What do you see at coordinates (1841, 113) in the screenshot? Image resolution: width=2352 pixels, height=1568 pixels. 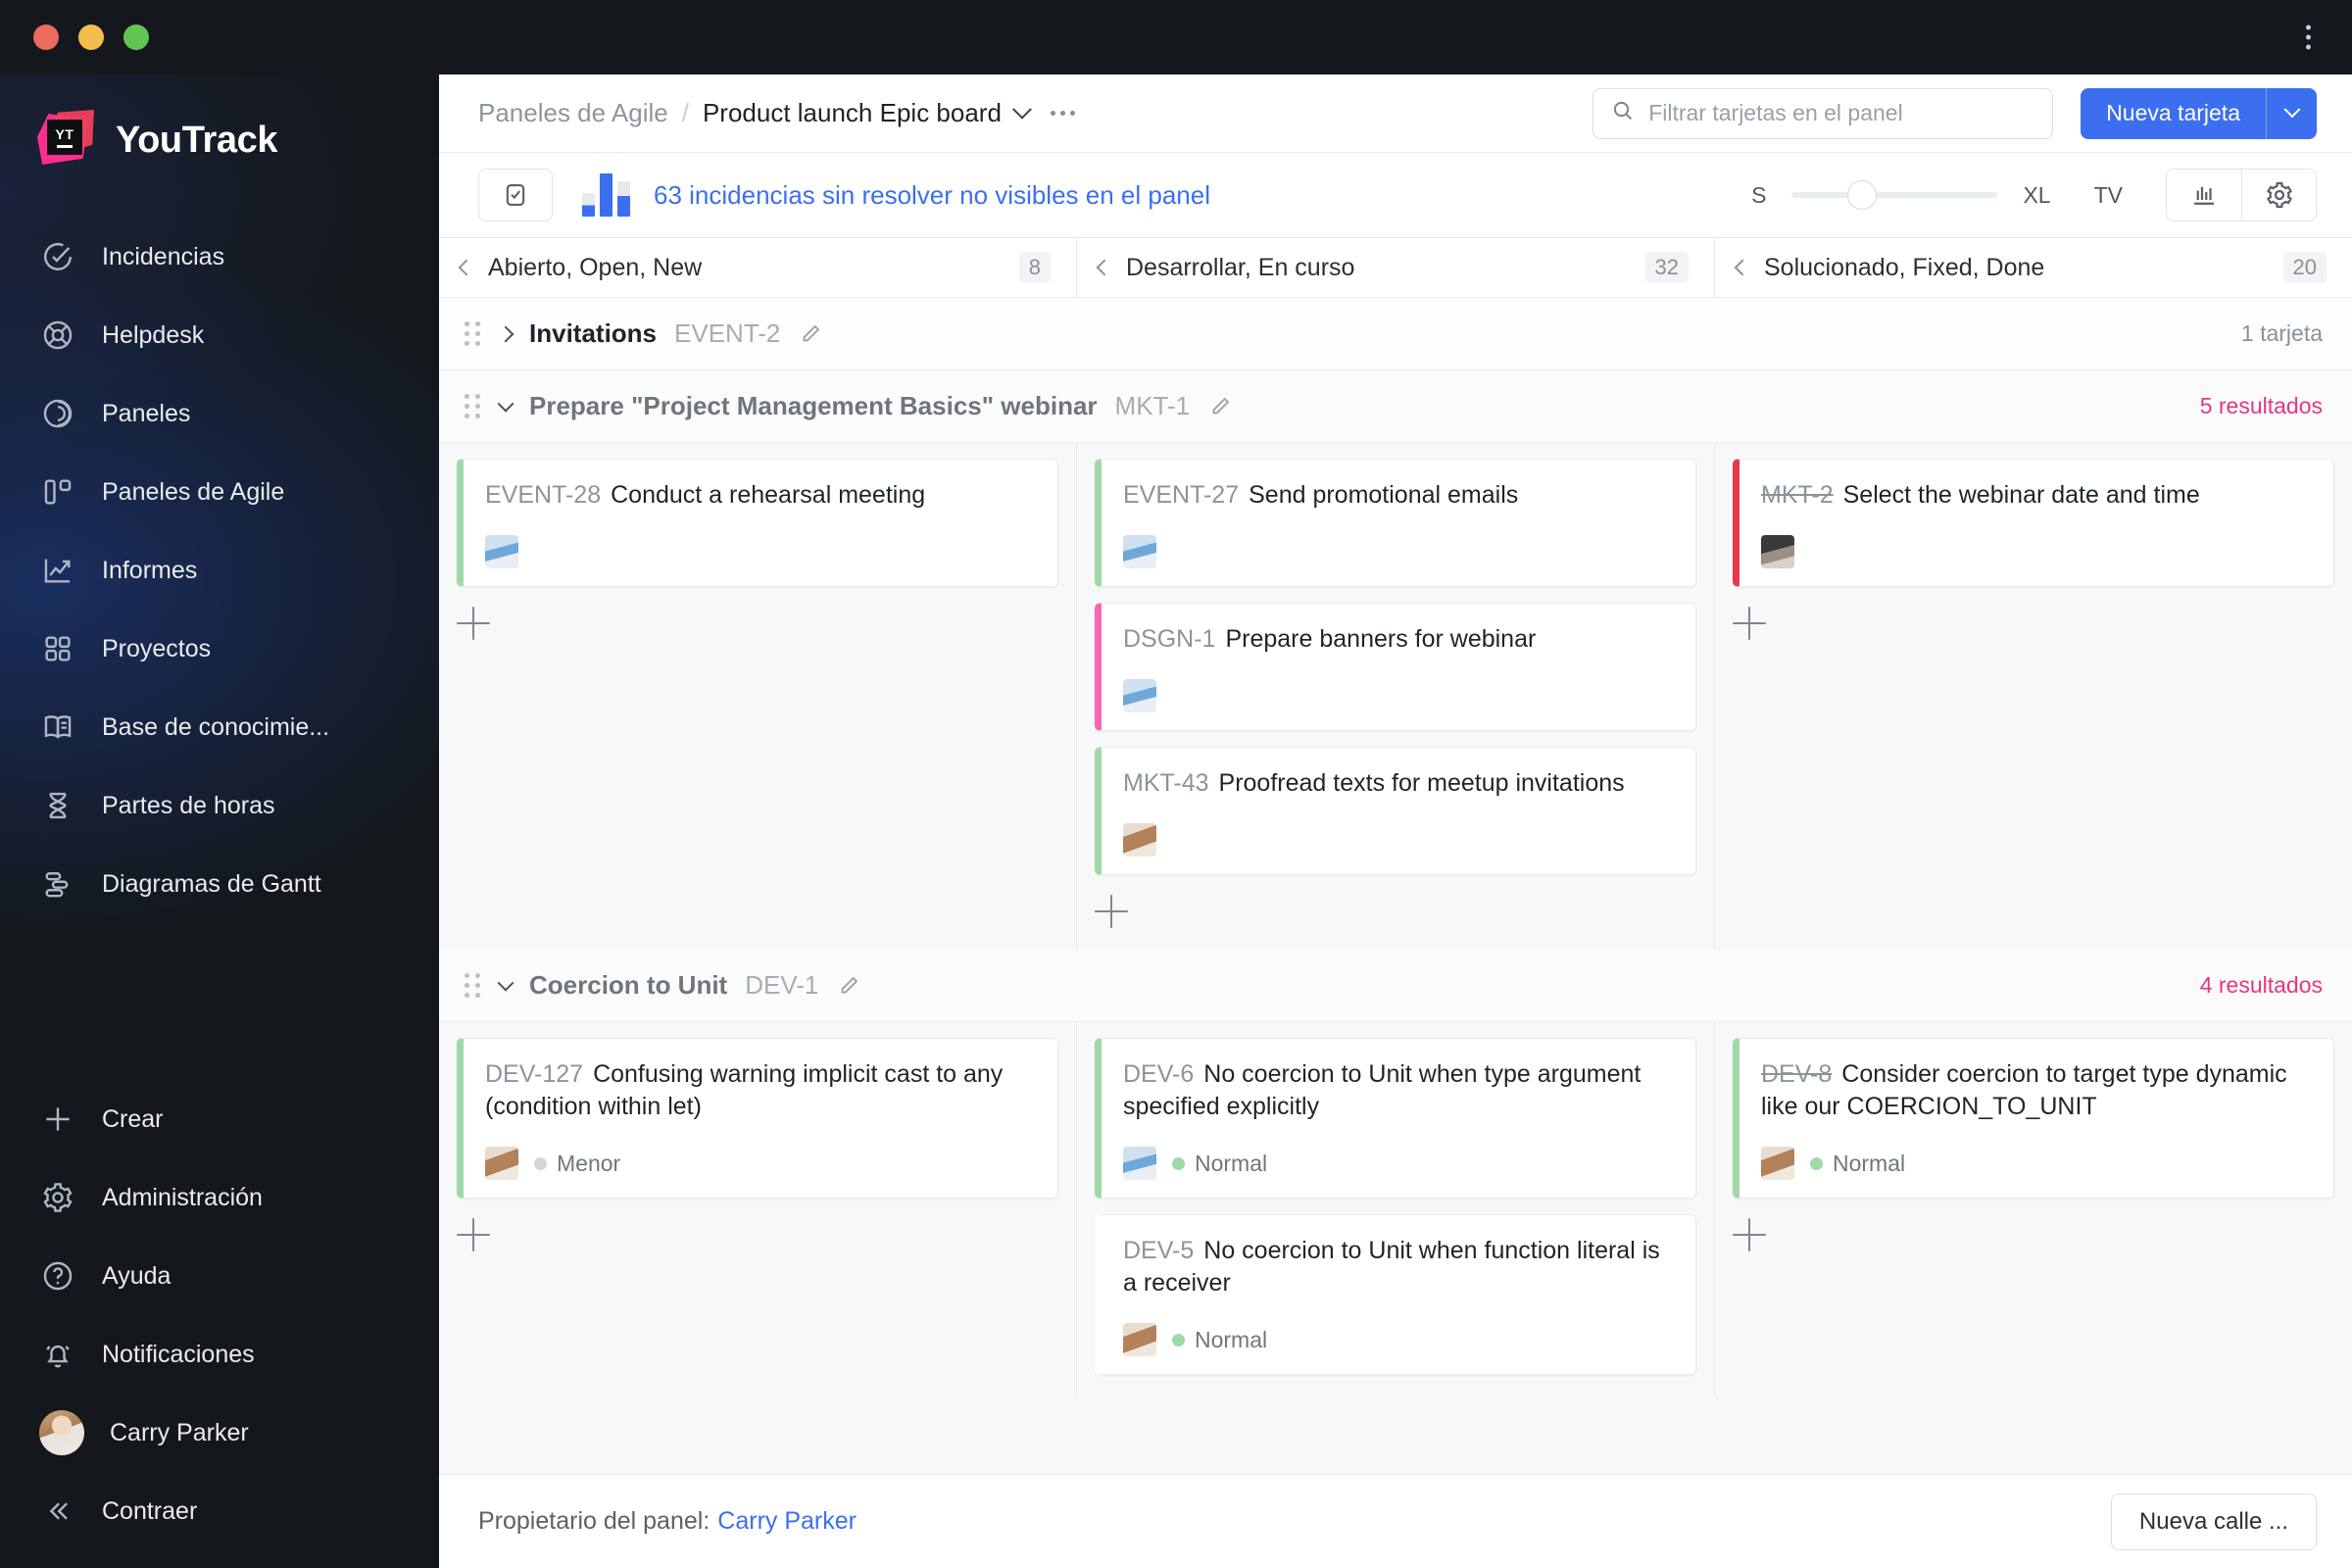 I see `search-input` at bounding box center [1841, 113].